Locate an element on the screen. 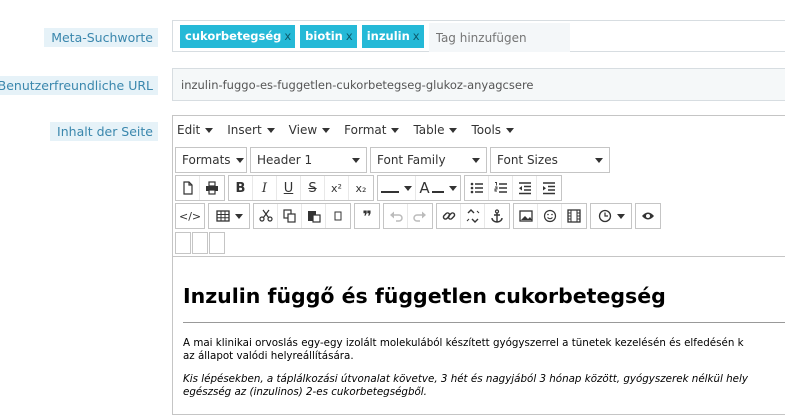 The width and height of the screenshot is (785, 415). font-sizes-select: Font Sizes is located at coordinates (550, 160).